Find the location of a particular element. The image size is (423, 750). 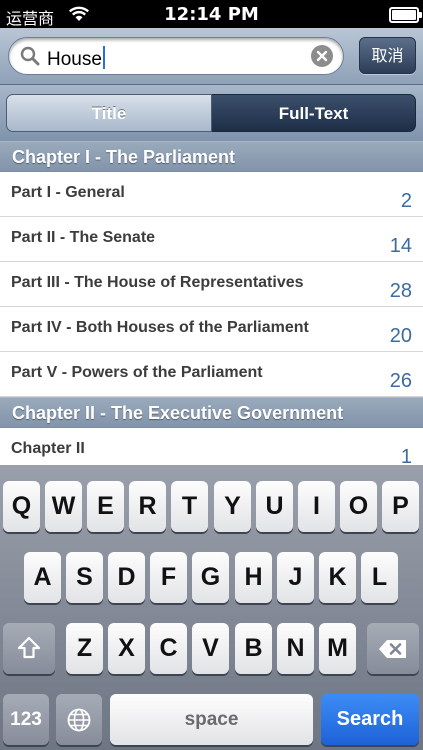

key-d: D is located at coordinates (126, 577).